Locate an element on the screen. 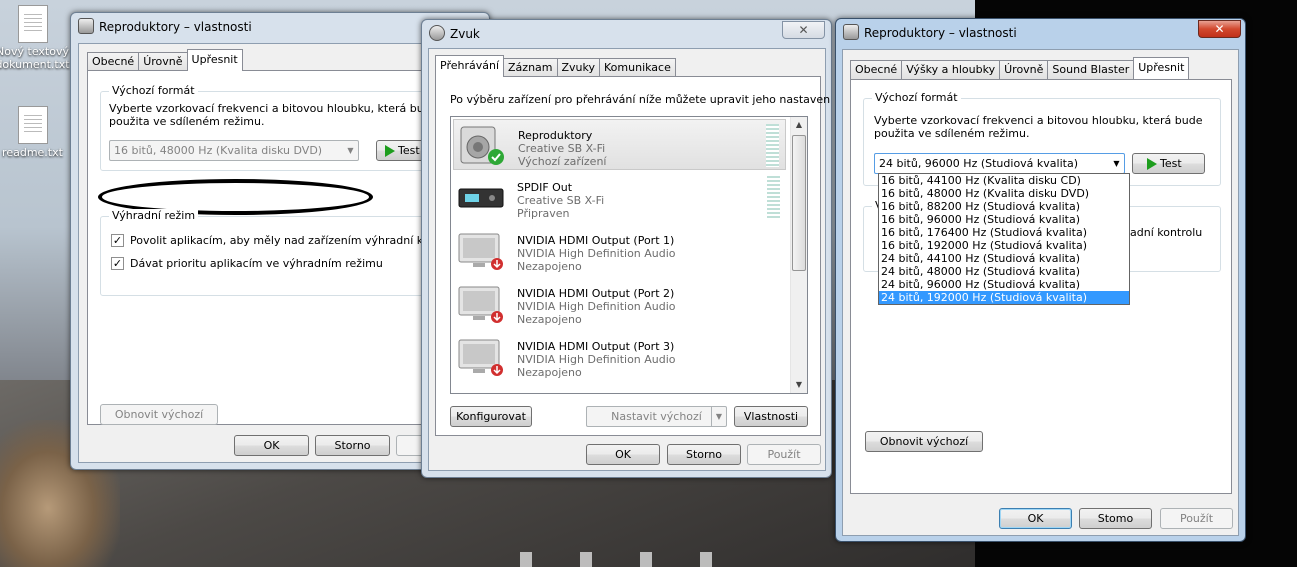 This screenshot has width=1297, height=567. device-name: SPDIF Out is located at coordinates (545, 187).